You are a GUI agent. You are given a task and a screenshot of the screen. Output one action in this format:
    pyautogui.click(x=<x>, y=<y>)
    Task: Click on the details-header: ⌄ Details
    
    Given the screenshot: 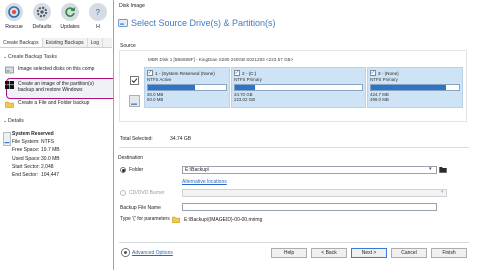 What is the action you would take?
    pyautogui.click(x=56, y=121)
    